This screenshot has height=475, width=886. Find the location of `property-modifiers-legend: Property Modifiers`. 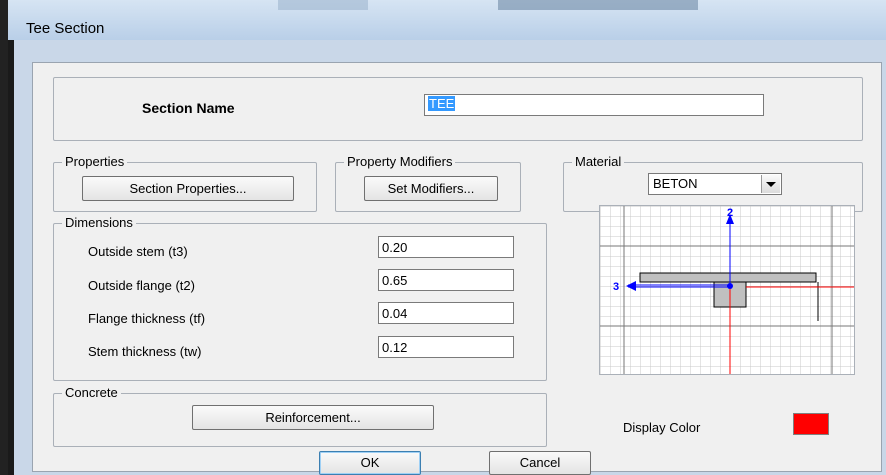

property-modifiers-legend: Property Modifiers is located at coordinates (400, 161).